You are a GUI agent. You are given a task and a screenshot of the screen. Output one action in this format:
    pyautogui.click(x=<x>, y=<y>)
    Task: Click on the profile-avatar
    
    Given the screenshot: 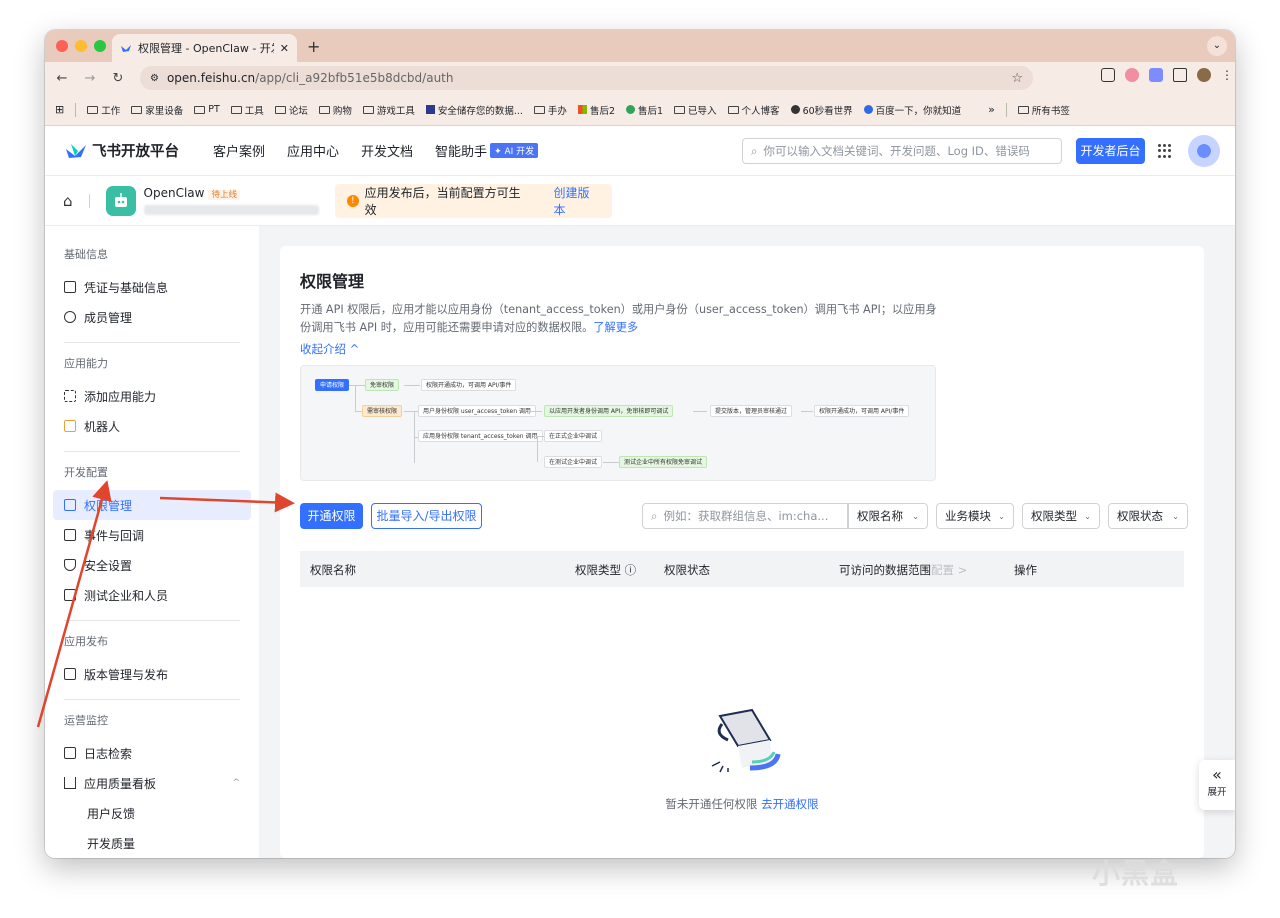 What is the action you would take?
    pyautogui.click(x=1204, y=75)
    